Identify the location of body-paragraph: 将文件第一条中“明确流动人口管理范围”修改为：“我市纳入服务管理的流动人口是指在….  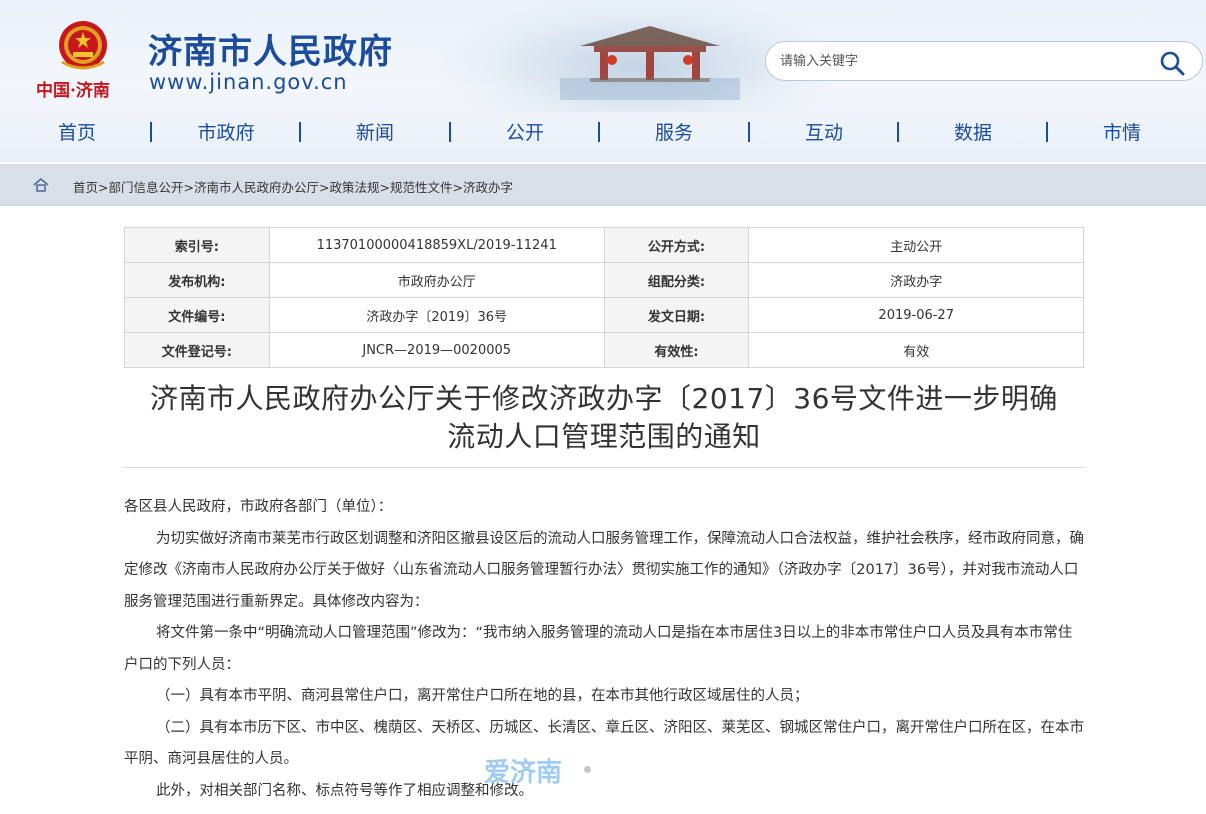
(598, 649).